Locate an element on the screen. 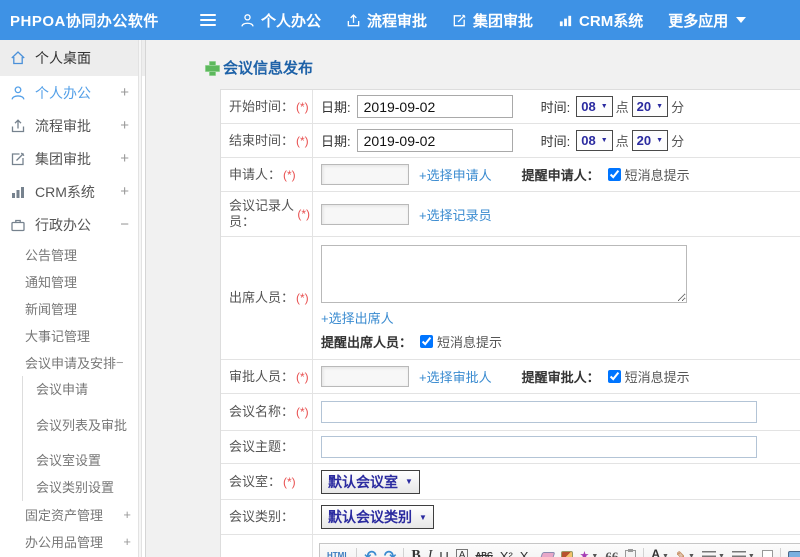 Image resolution: width=800 pixels, height=557 pixels. html-source-button: HTML is located at coordinates (338, 554).